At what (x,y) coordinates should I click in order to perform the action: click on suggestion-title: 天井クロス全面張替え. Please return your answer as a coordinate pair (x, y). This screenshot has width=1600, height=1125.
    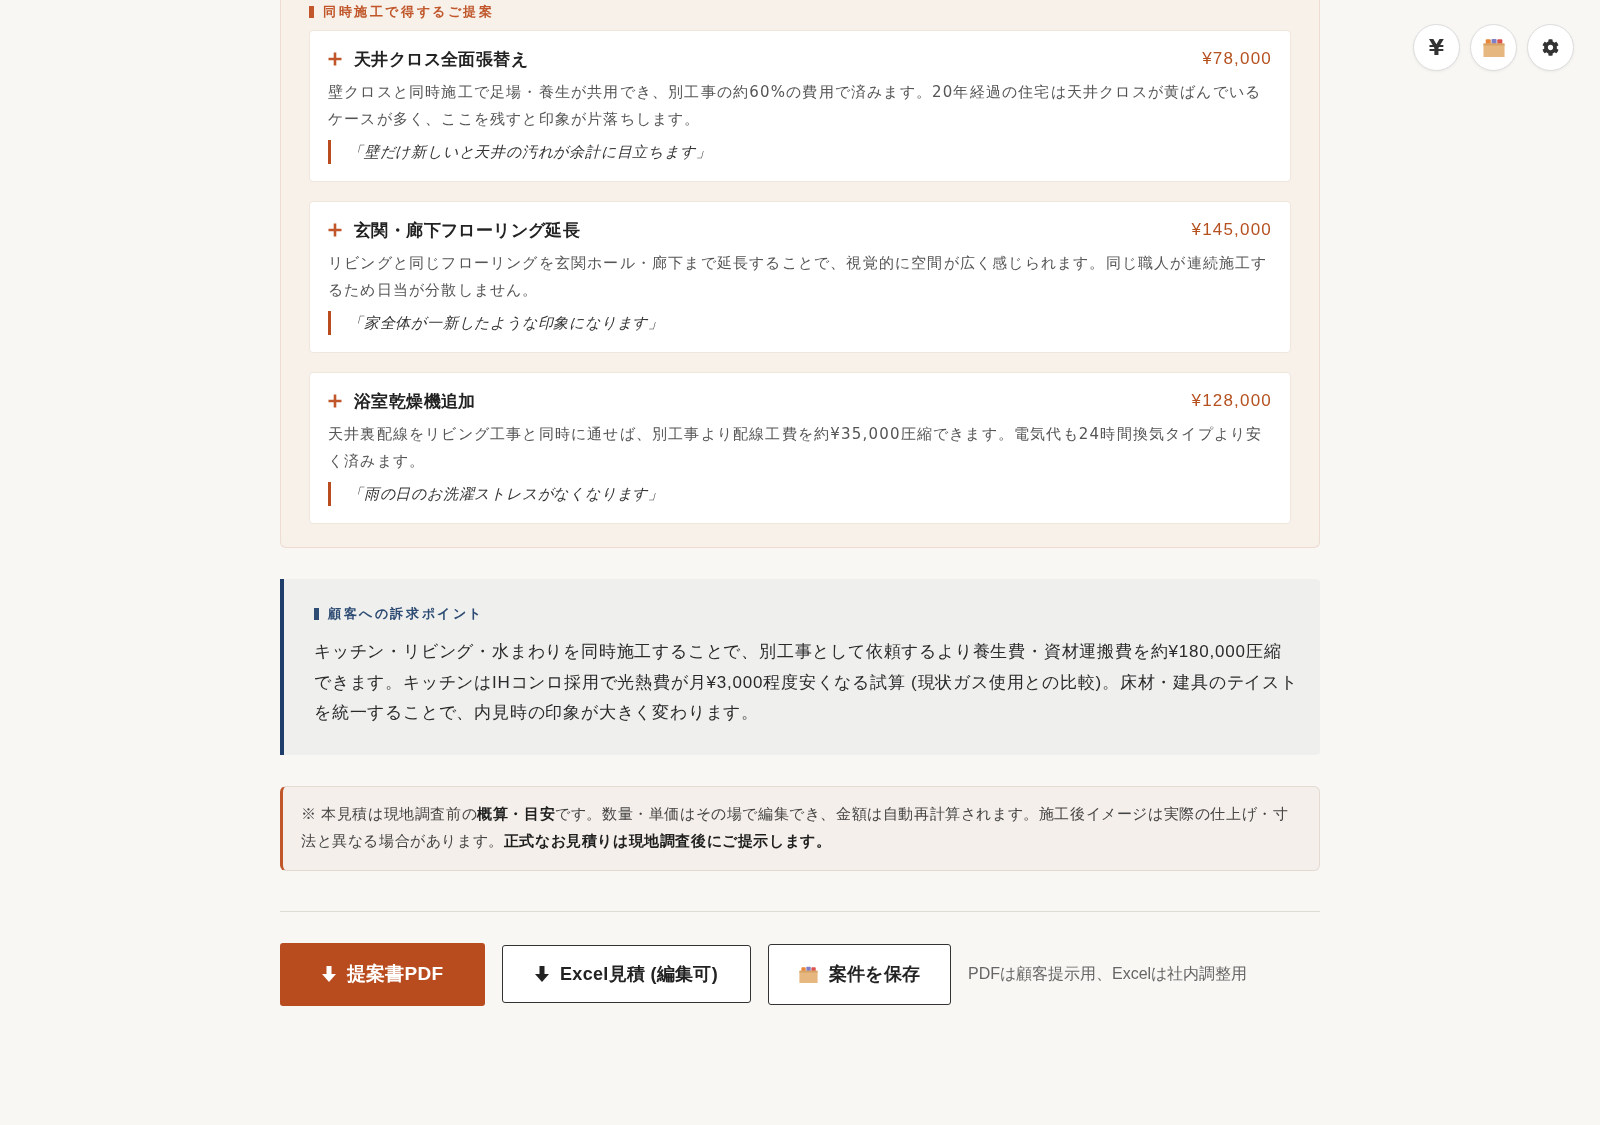
    Looking at the image, I should click on (441, 59).